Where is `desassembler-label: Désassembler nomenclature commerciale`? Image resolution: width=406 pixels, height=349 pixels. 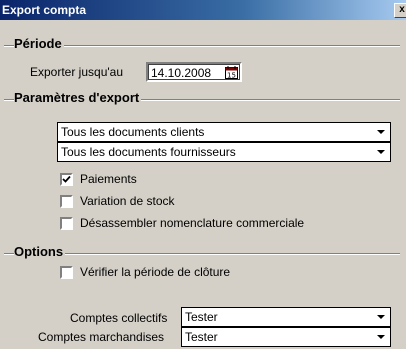 desassembler-label: Désassembler nomenclature commerciale is located at coordinates (192, 223).